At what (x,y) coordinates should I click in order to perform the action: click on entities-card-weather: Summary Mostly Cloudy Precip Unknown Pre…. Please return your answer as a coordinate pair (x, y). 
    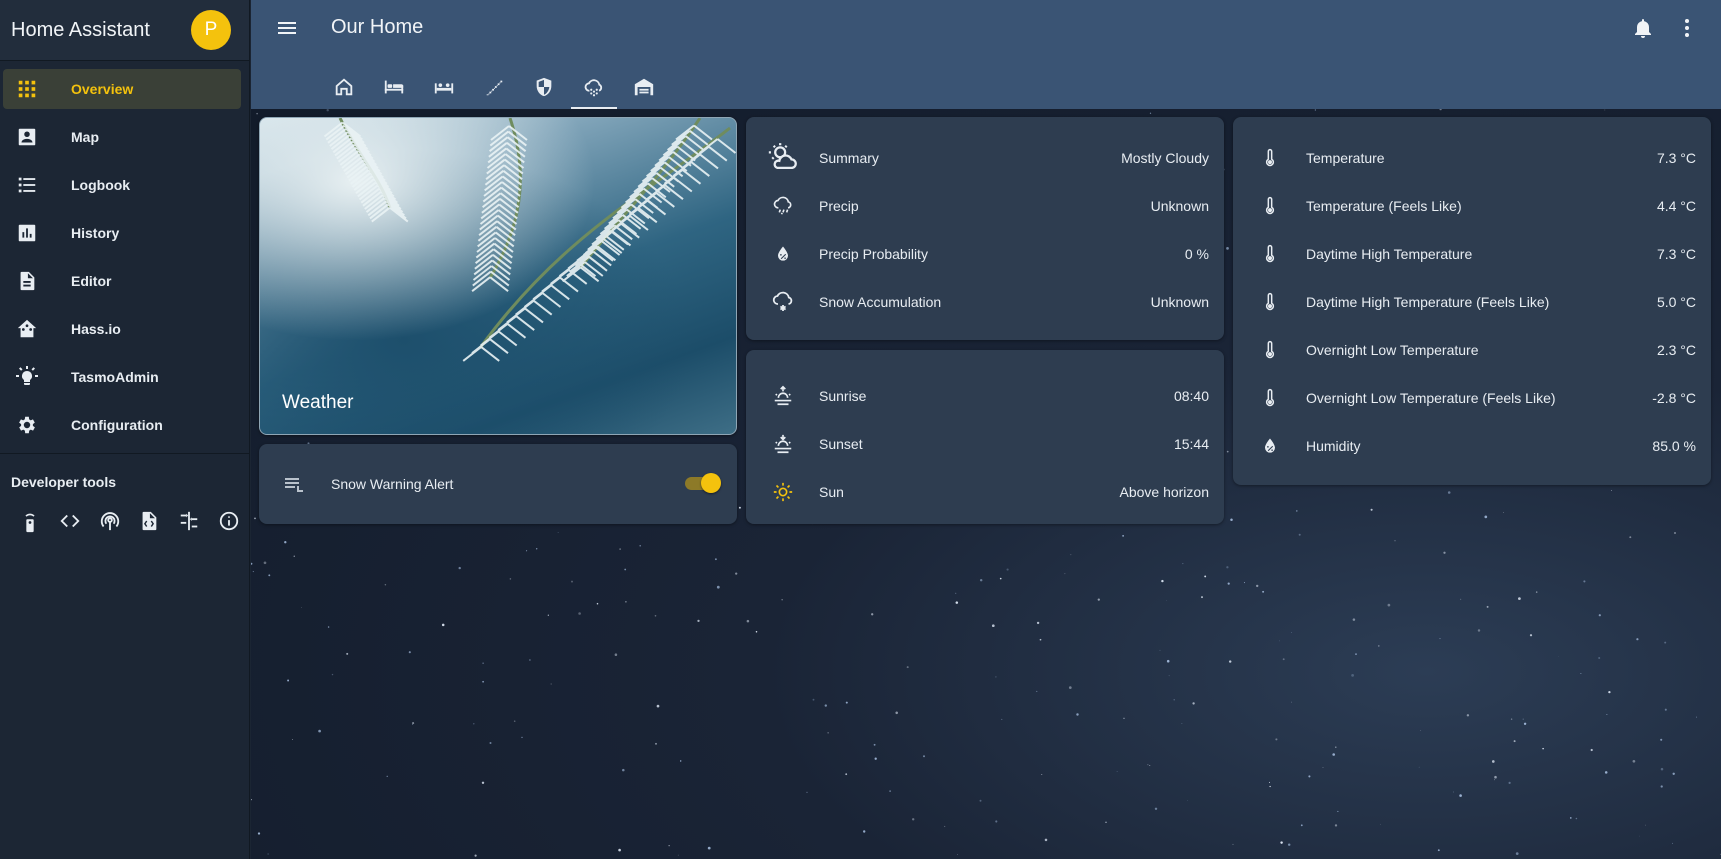
    Looking at the image, I should click on (985, 228).